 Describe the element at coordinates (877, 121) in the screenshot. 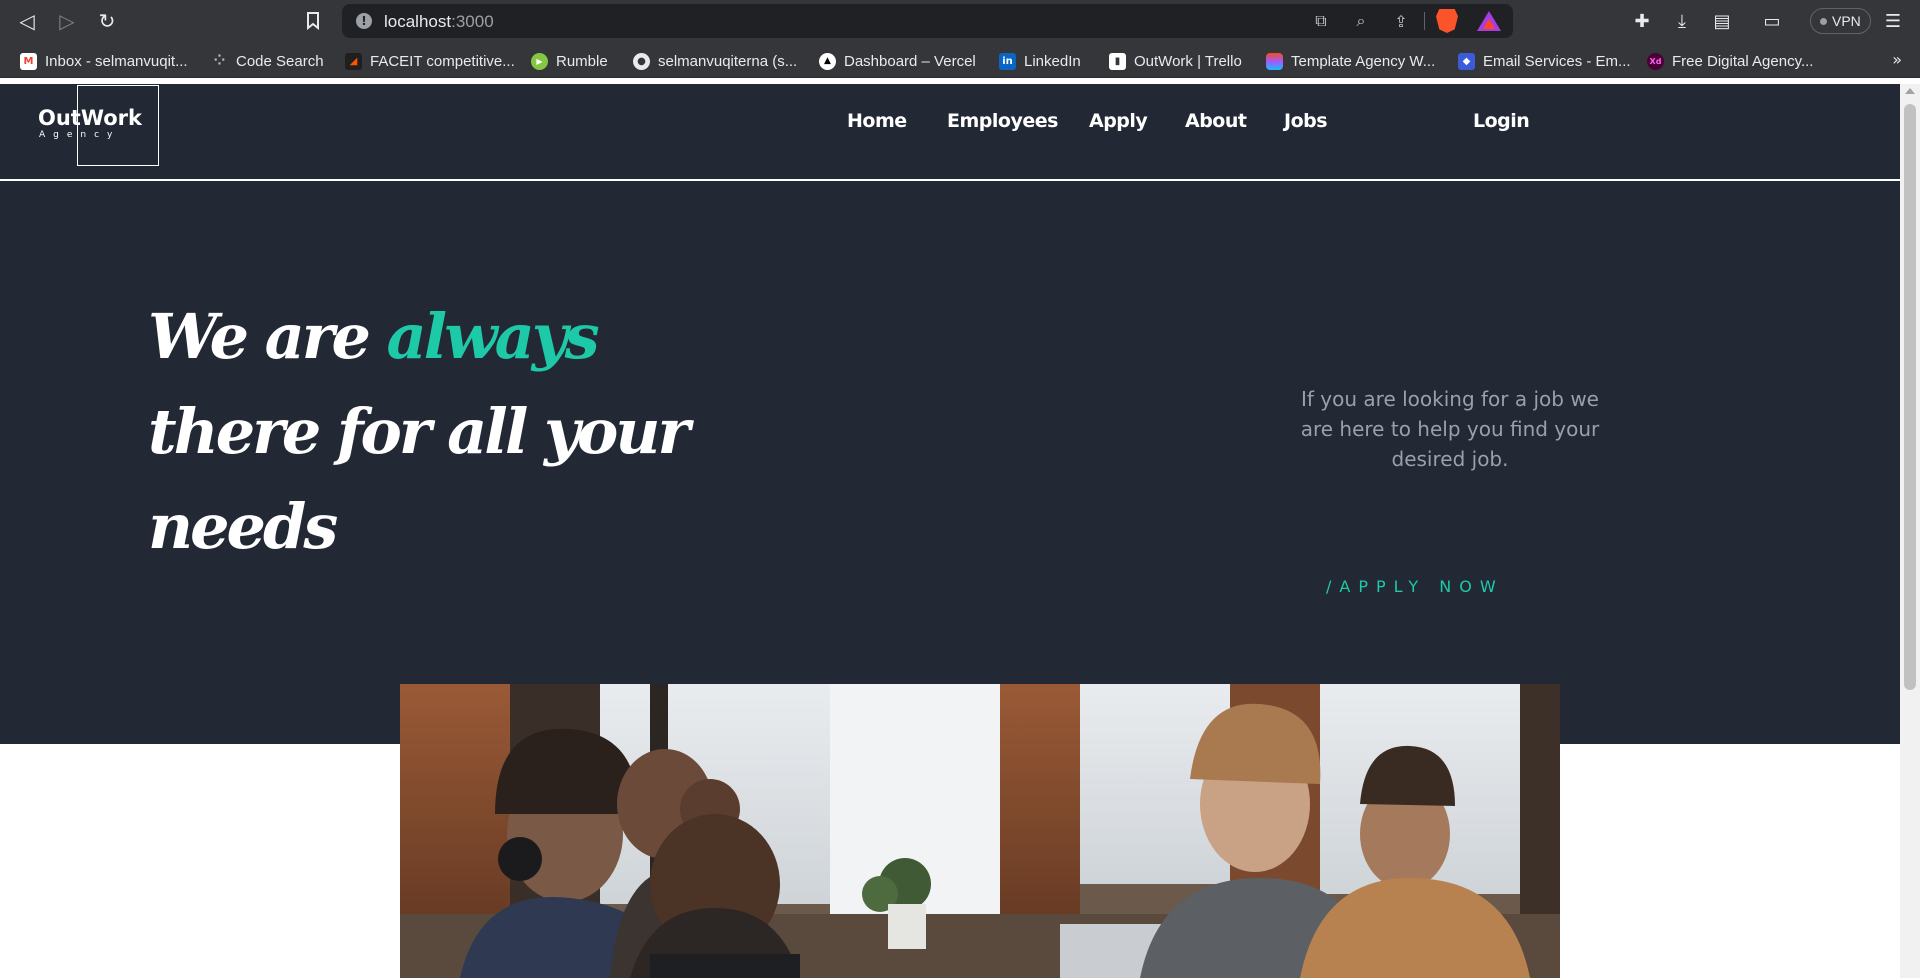

I see `nav-home: Home` at that location.